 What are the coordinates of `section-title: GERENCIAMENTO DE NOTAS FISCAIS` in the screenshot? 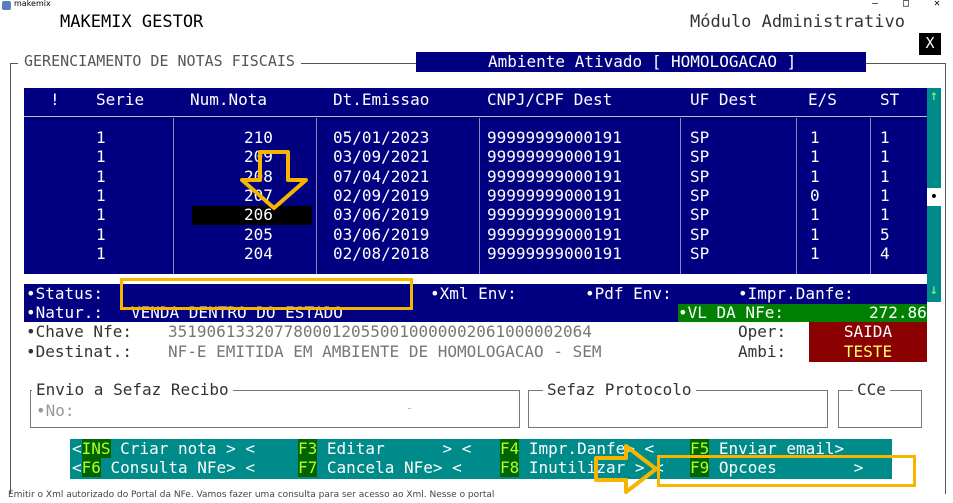 It's located at (159, 61).